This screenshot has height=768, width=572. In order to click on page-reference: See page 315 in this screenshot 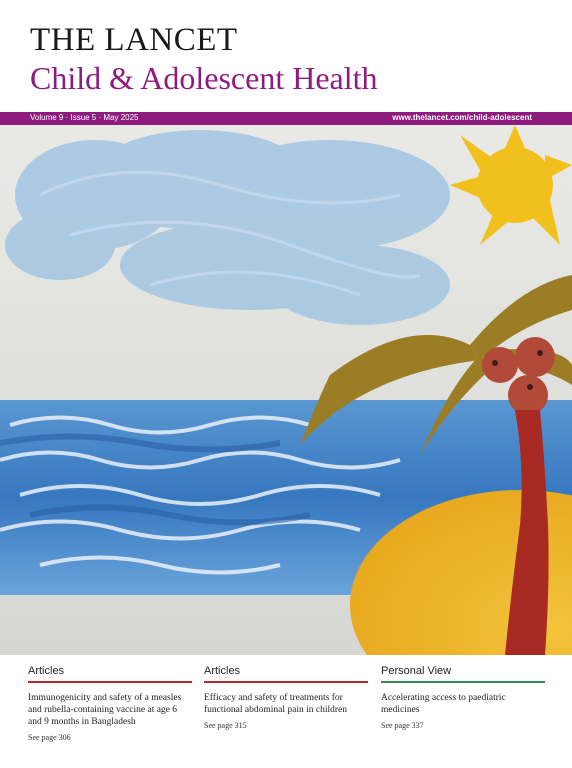, I will do `click(225, 725)`.